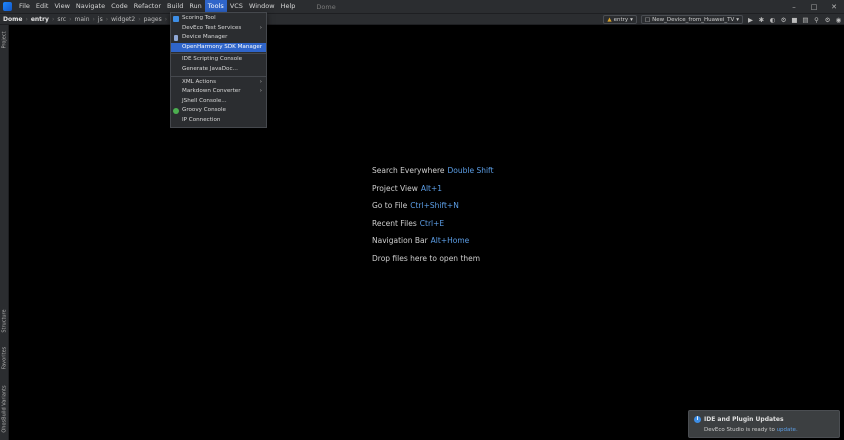 This screenshot has height=440, width=844. Describe the element at coordinates (761, 20) in the screenshot. I see `debug-icon: ✱` at that location.